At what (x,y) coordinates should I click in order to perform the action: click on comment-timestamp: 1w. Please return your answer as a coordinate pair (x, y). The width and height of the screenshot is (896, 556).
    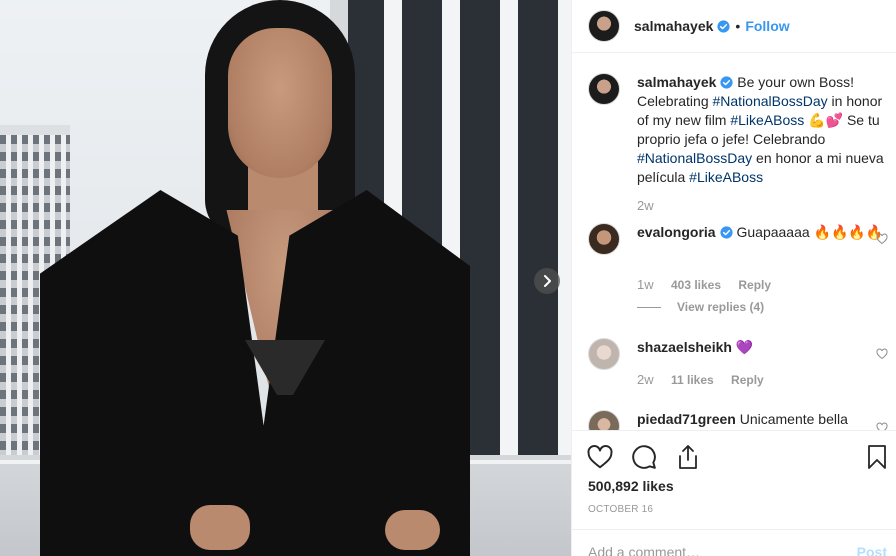
    Looking at the image, I should click on (645, 284).